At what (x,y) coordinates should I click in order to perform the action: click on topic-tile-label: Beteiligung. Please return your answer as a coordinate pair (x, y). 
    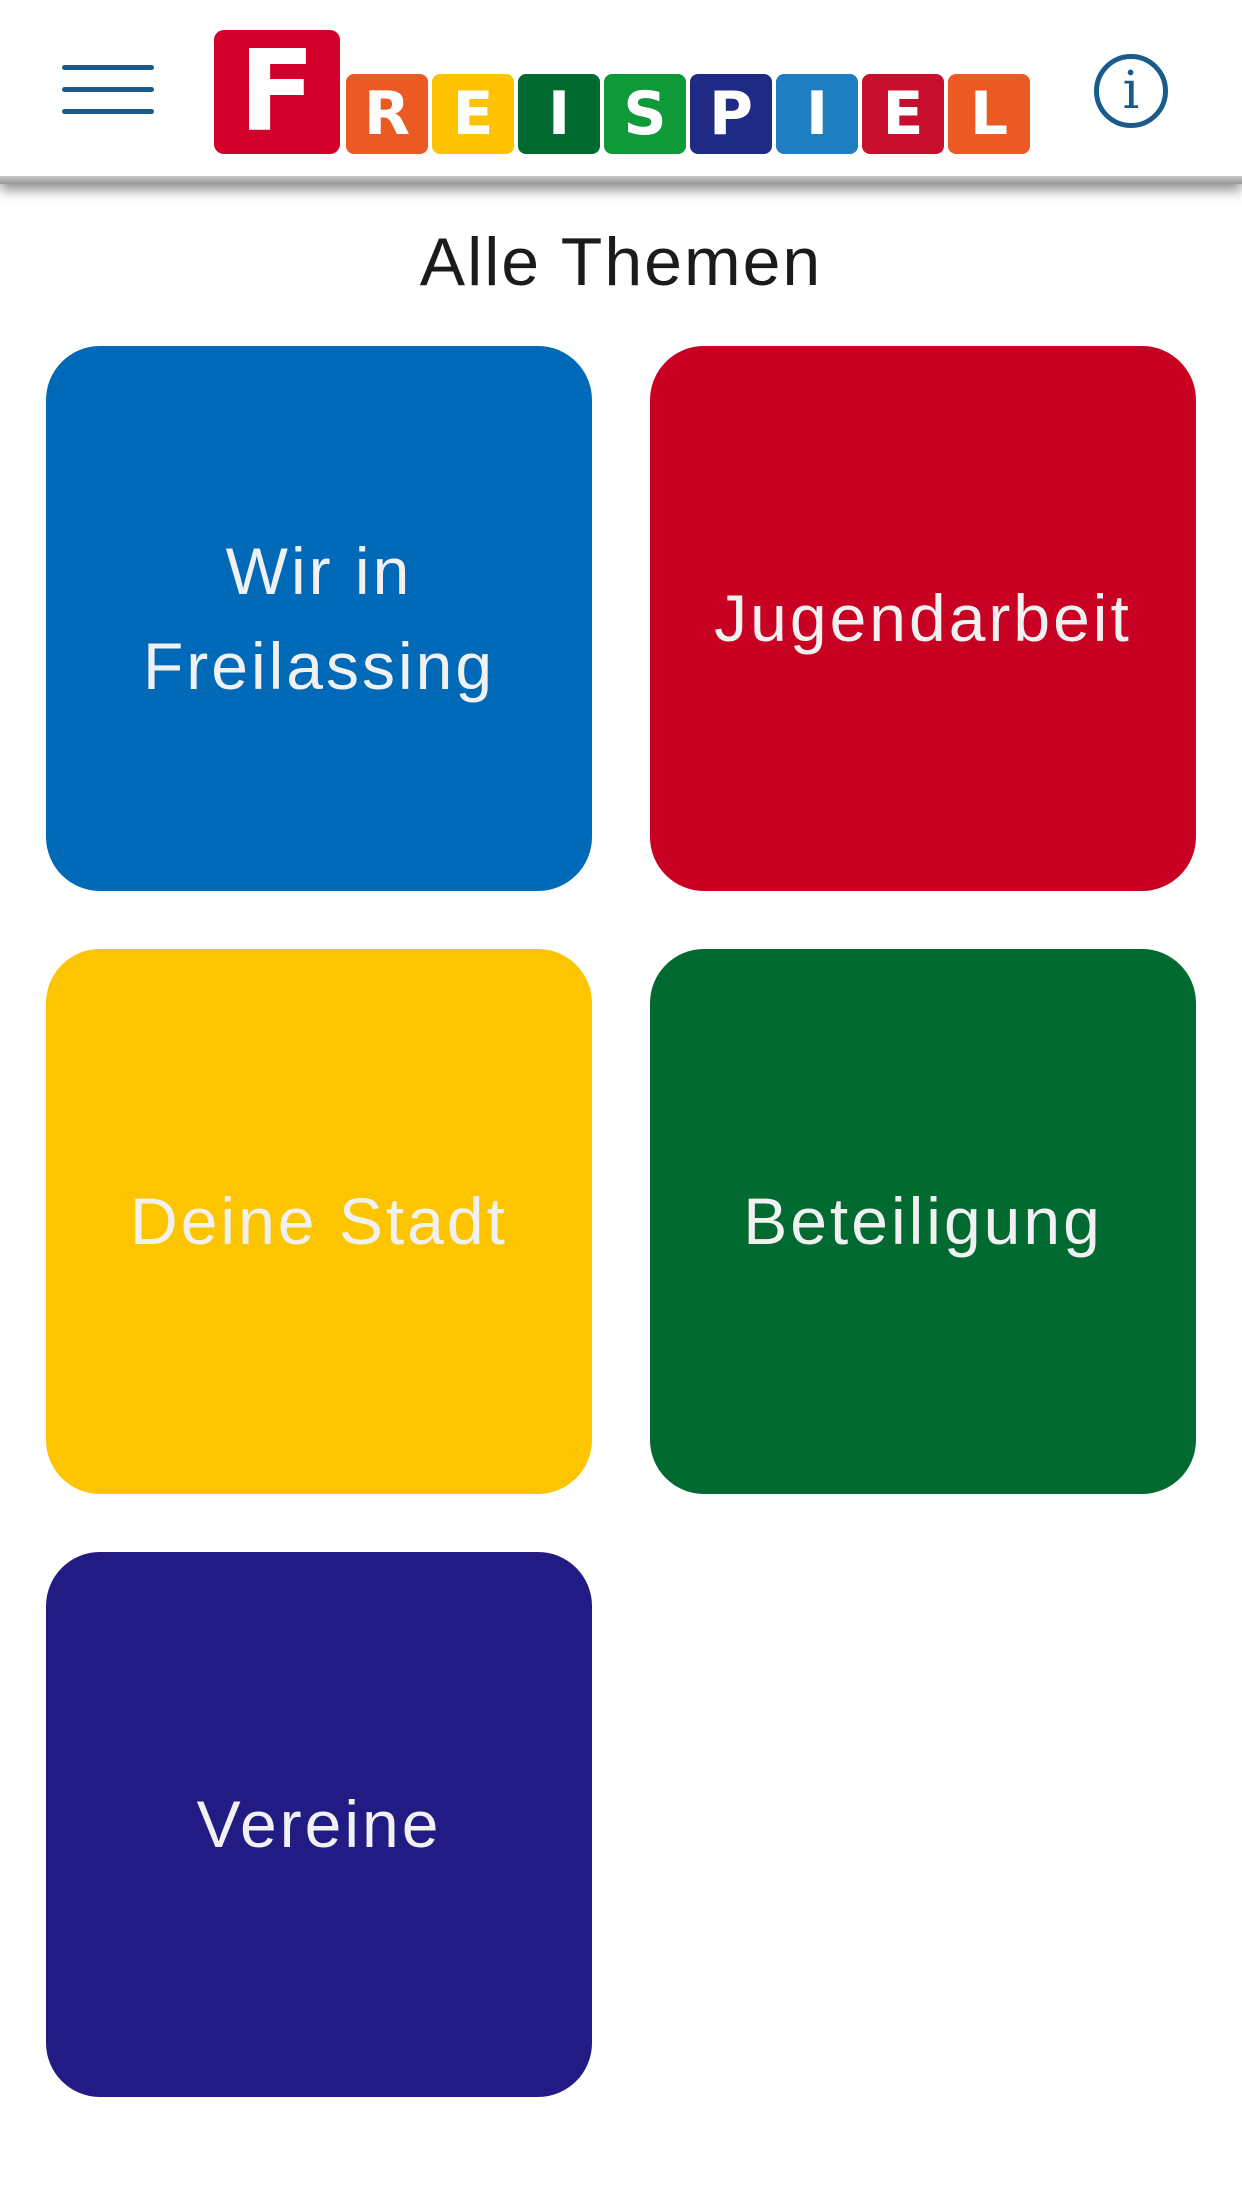
    Looking at the image, I should click on (923, 1221).